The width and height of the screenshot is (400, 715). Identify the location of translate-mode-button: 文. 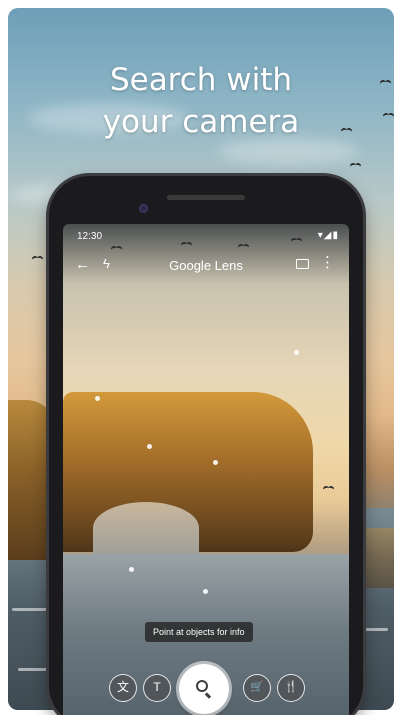
(123, 688).